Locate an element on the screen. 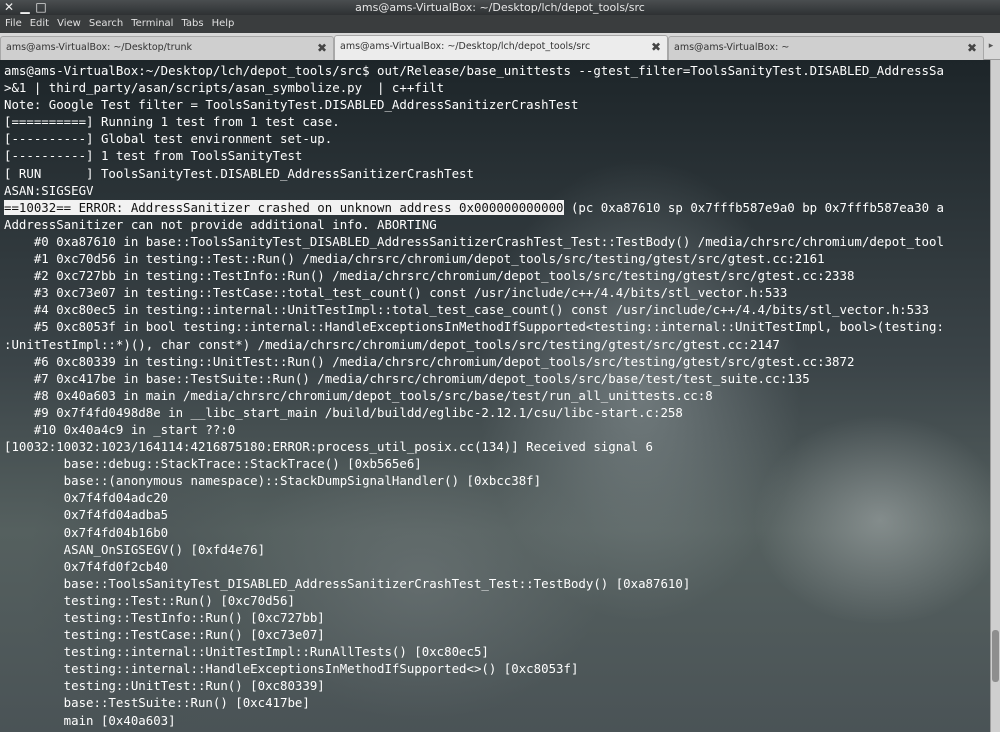 Image resolution: width=1000 pixels, height=732 pixels. terminal-line: 0x7f4fd04b16b0 is located at coordinates (86, 532).